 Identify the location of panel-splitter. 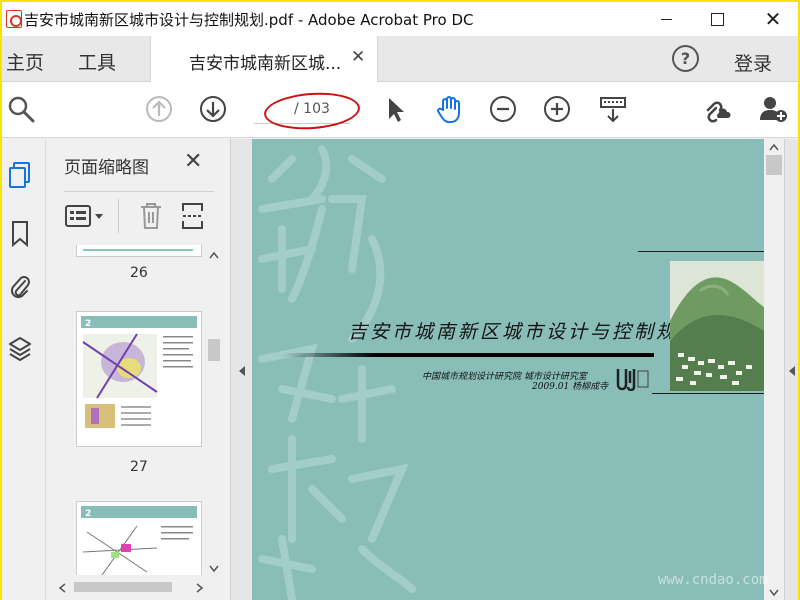
(241, 369).